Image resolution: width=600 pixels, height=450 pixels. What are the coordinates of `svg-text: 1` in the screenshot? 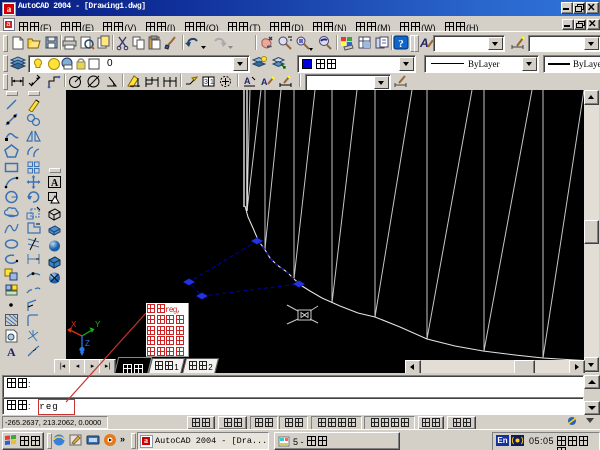 It's located at (212, 82).